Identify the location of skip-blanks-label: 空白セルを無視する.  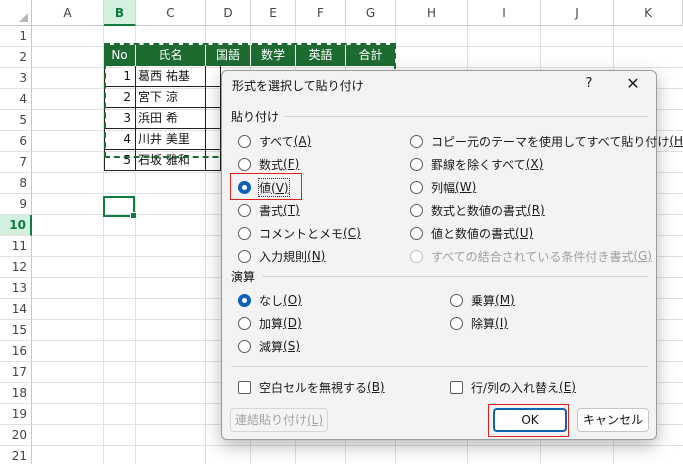
(313, 387).